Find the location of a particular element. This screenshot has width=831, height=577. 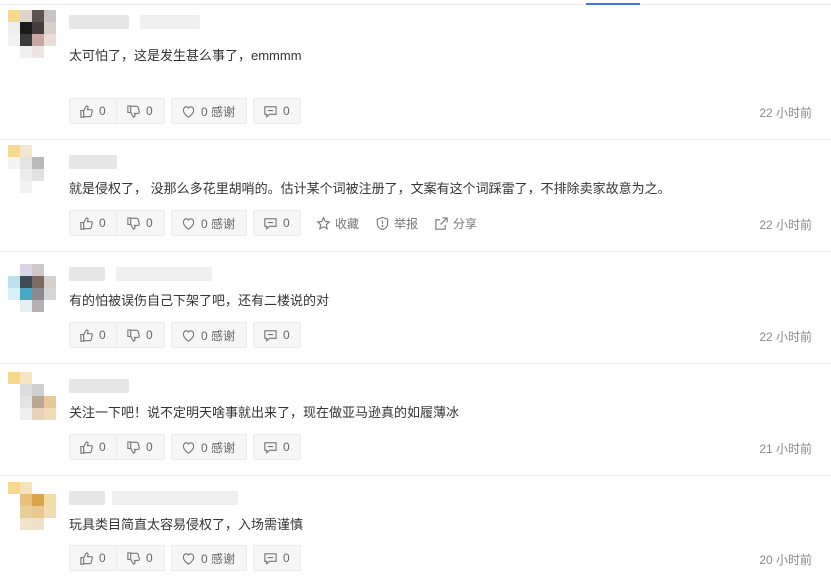

report-button: 举报 is located at coordinates (396, 223).